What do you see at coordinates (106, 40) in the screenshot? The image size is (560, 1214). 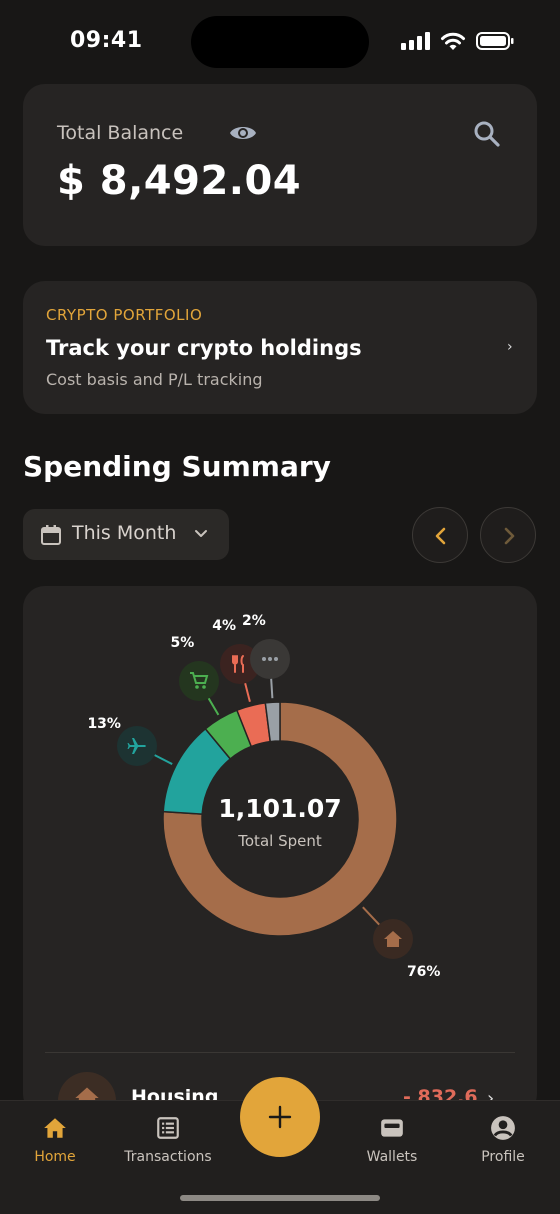 I see `status-time: 09:41` at bounding box center [106, 40].